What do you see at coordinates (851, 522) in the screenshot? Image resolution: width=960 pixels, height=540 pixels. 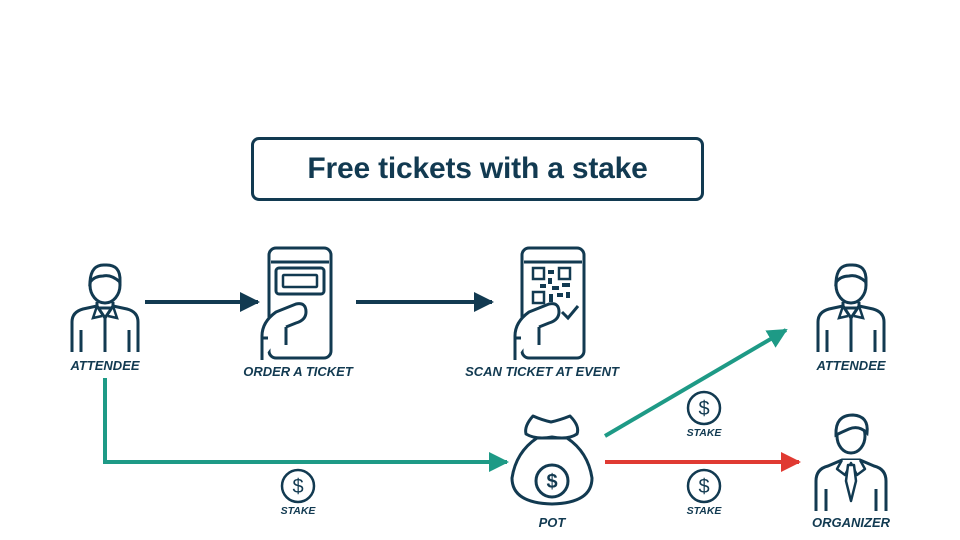 I see `label-organizer: ORGANIZER` at bounding box center [851, 522].